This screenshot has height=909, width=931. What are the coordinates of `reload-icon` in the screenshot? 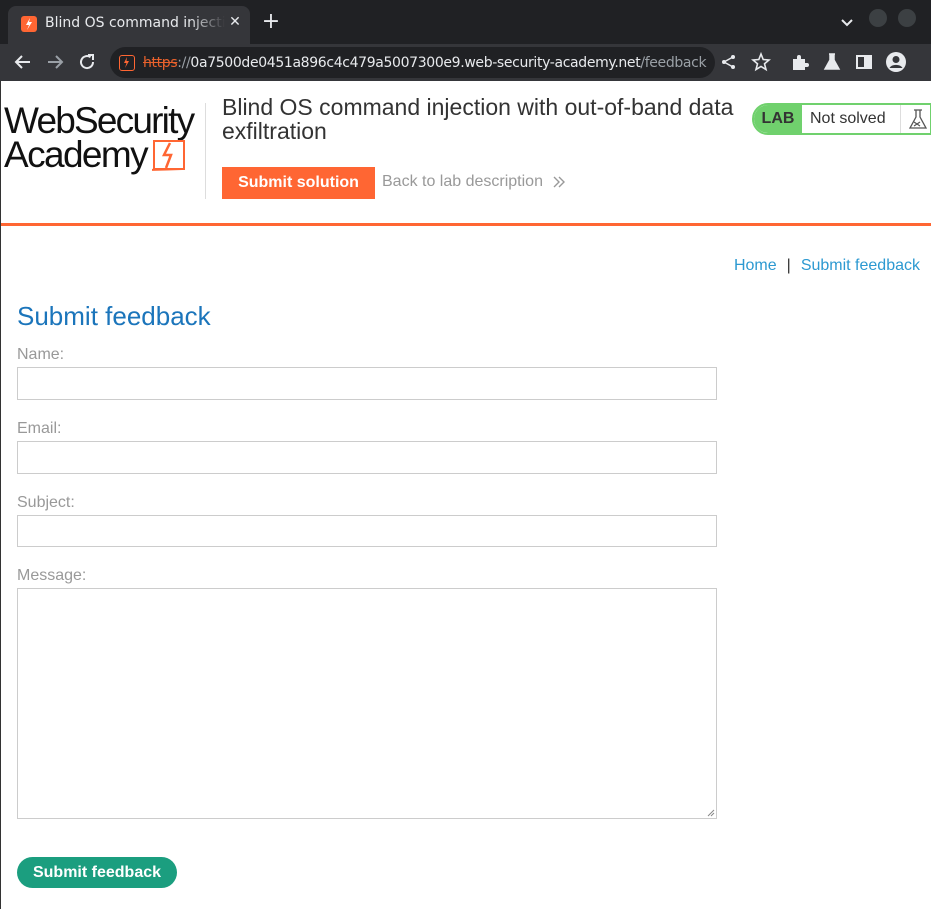 It's located at (87, 62).